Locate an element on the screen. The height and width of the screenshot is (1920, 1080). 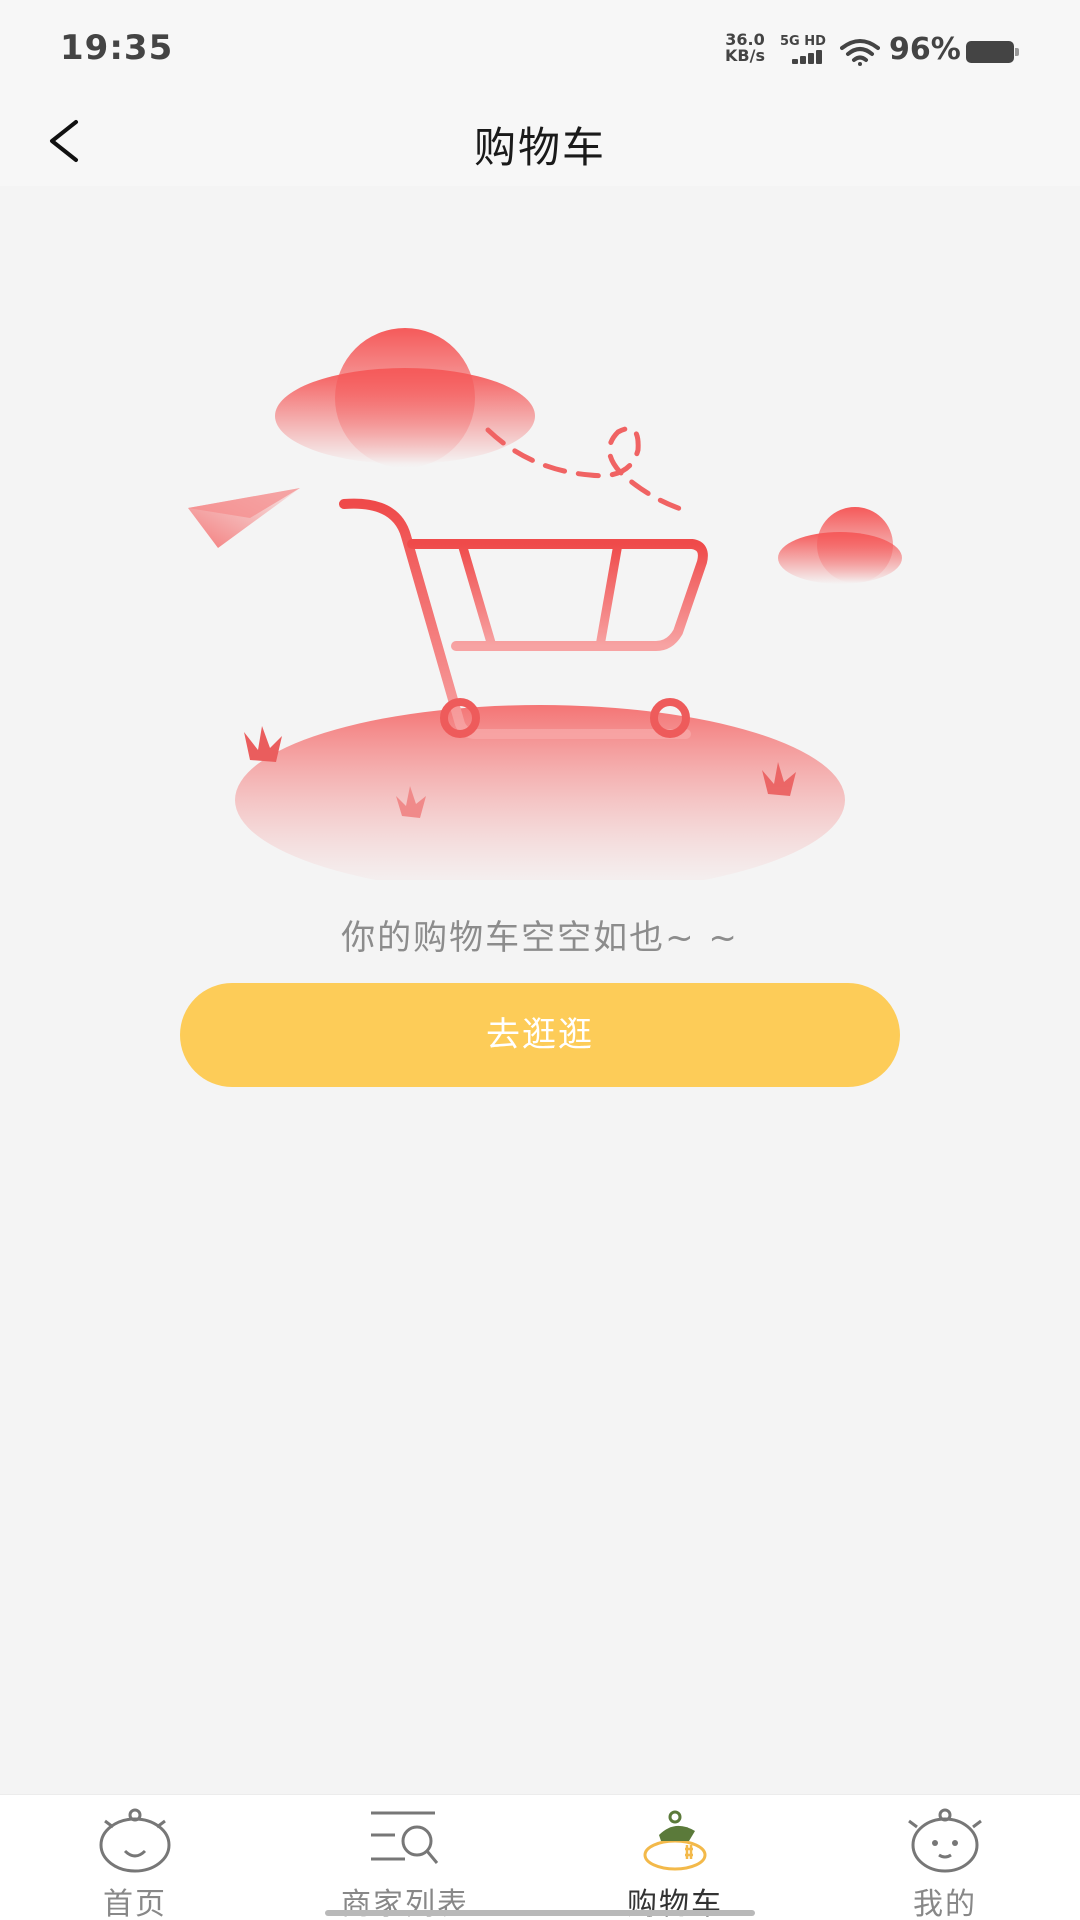
network-speed: 36.0 KB/s is located at coordinates (745, 48).